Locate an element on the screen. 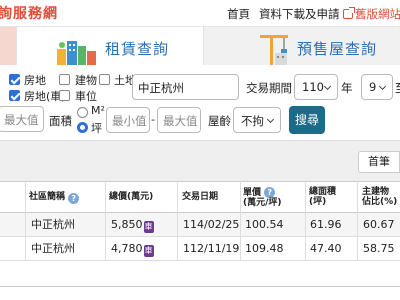  col-header-area: 總面積 (坪) is located at coordinates (323, 198).